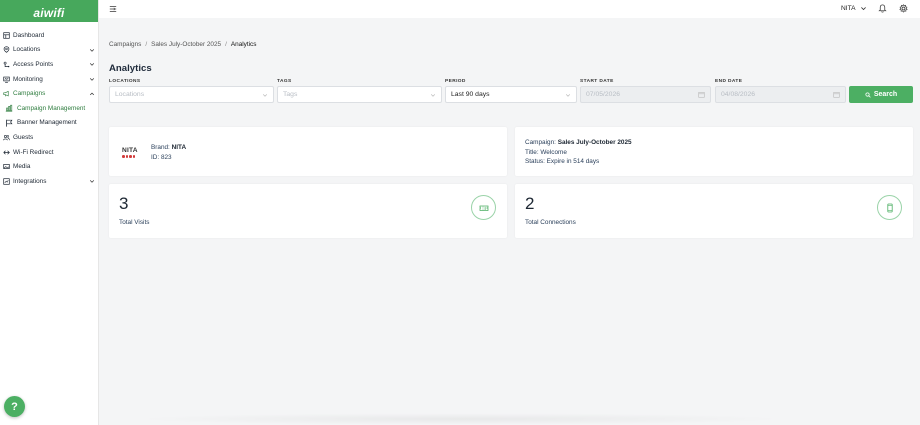  I want to click on search-button: Search, so click(881, 94).